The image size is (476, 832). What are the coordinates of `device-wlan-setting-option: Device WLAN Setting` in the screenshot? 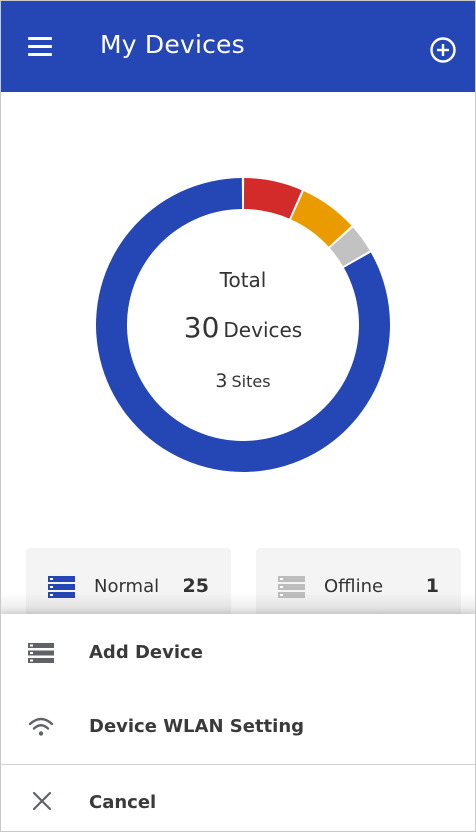 It's located at (238, 729).